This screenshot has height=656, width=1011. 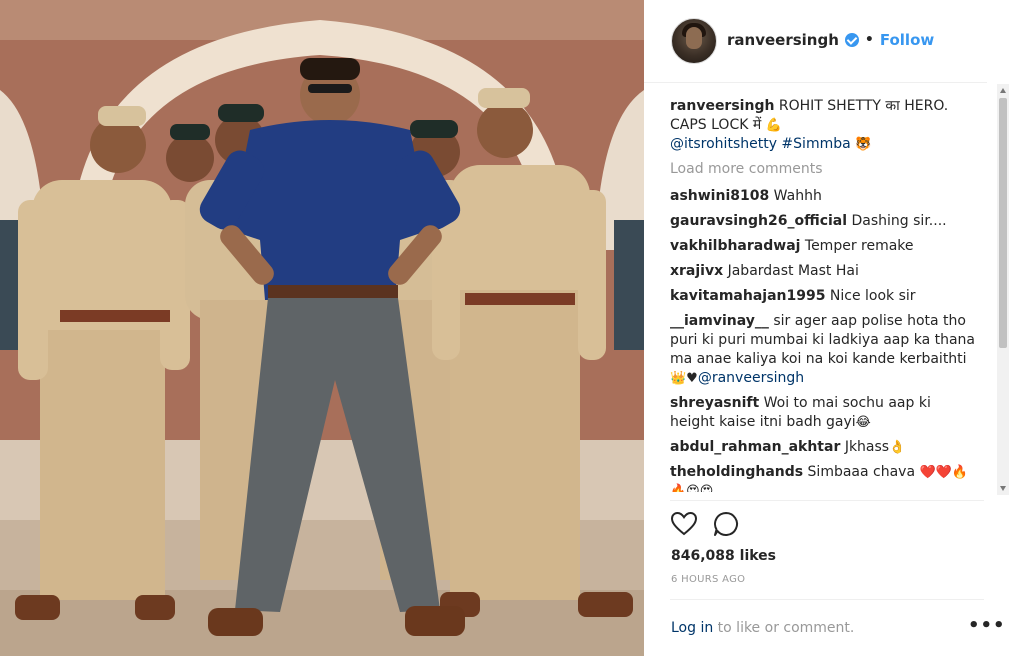 I want to click on comment-mention: @ranveersingh, so click(x=751, y=378).